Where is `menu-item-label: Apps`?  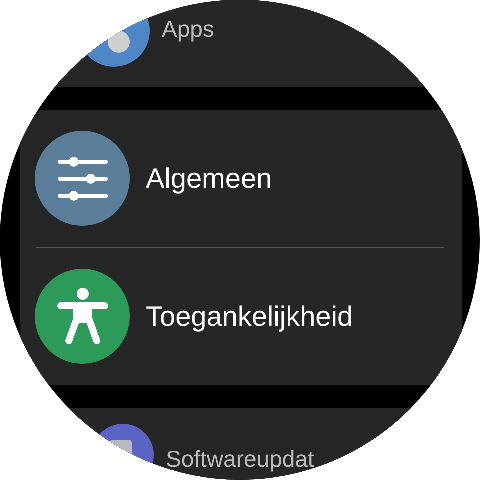 menu-item-label: Apps is located at coordinates (188, 21).